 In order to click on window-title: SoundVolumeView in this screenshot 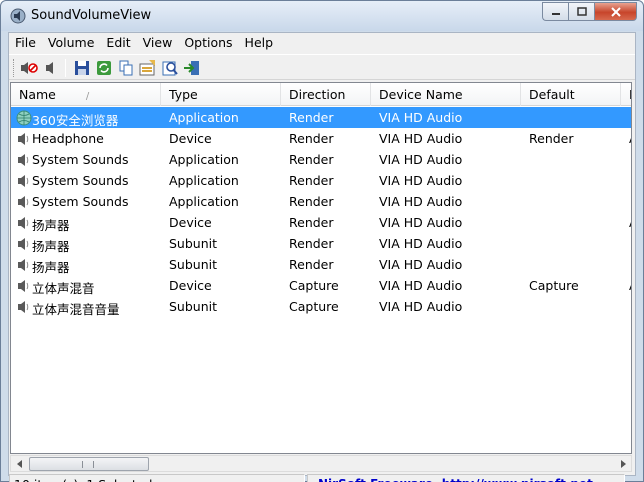, I will do `click(91, 15)`.